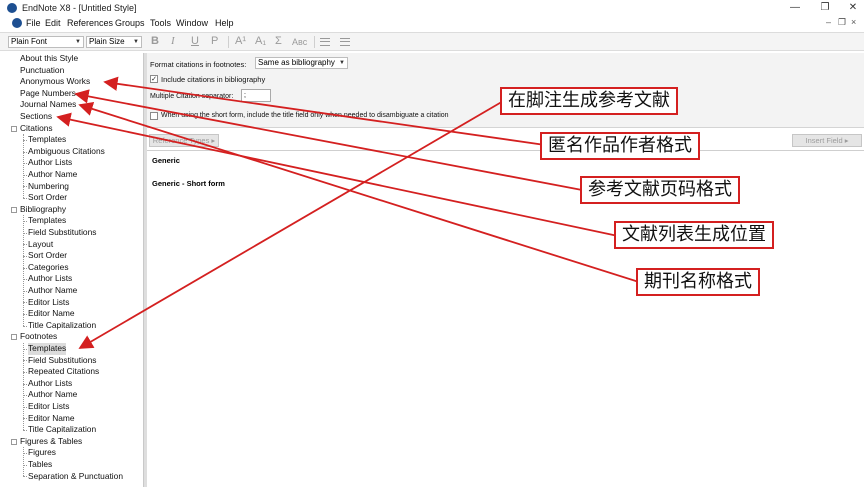 The width and height of the screenshot is (864, 487). What do you see at coordinates (240, 41) in the screenshot?
I see `superscript-button: A¹` at bounding box center [240, 41].